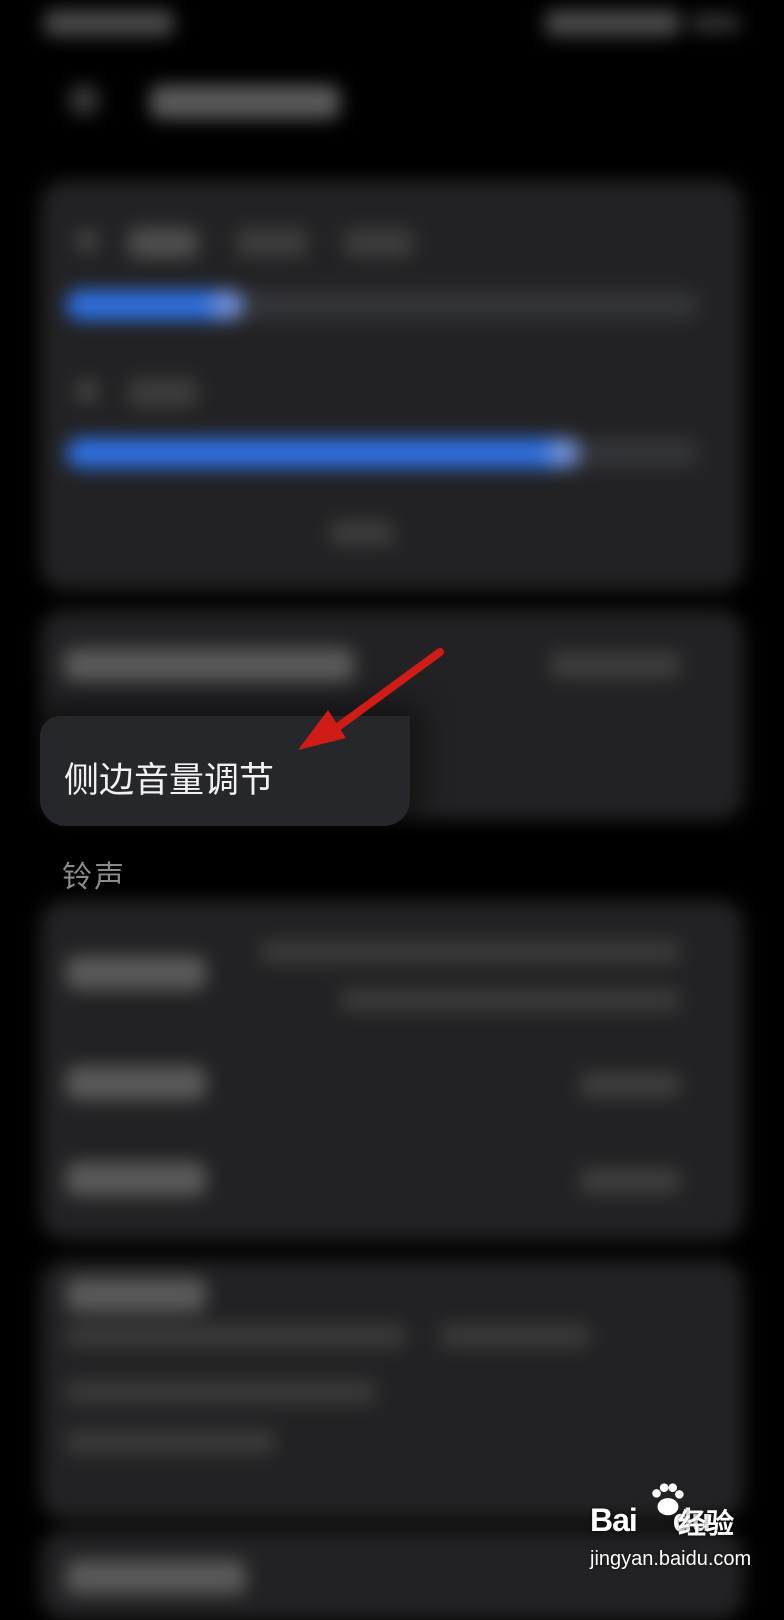 The image size is (784, 1620). What do you see at coordinates (136, 1179) in the screenshot?
I see `alarm-row-label` at bounding box center [136, 1179].